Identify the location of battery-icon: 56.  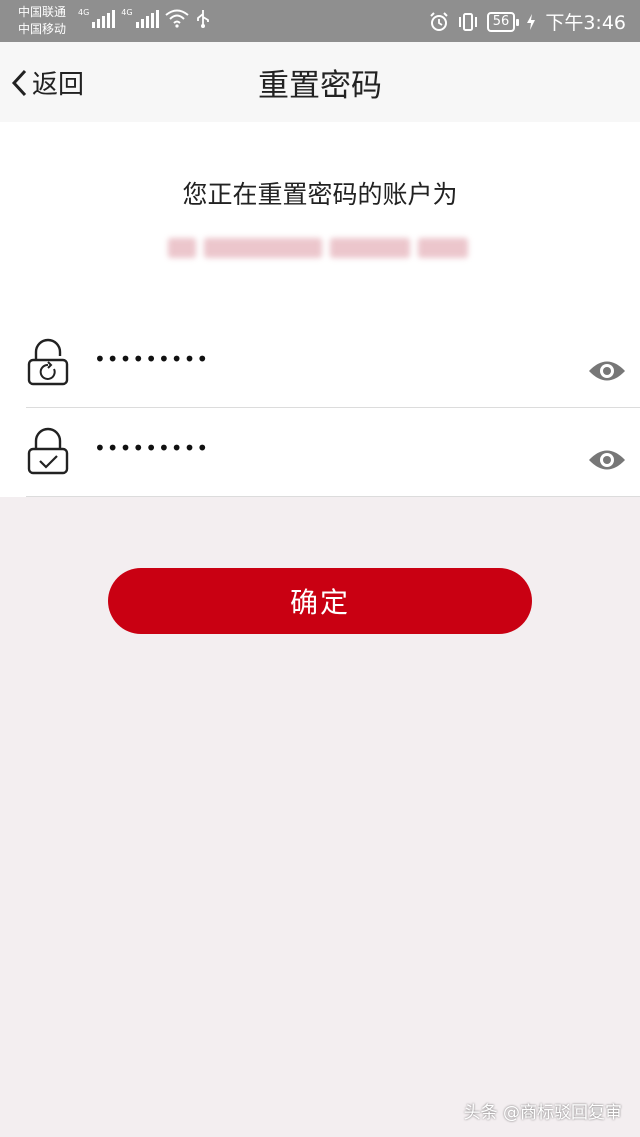
(502, 21).